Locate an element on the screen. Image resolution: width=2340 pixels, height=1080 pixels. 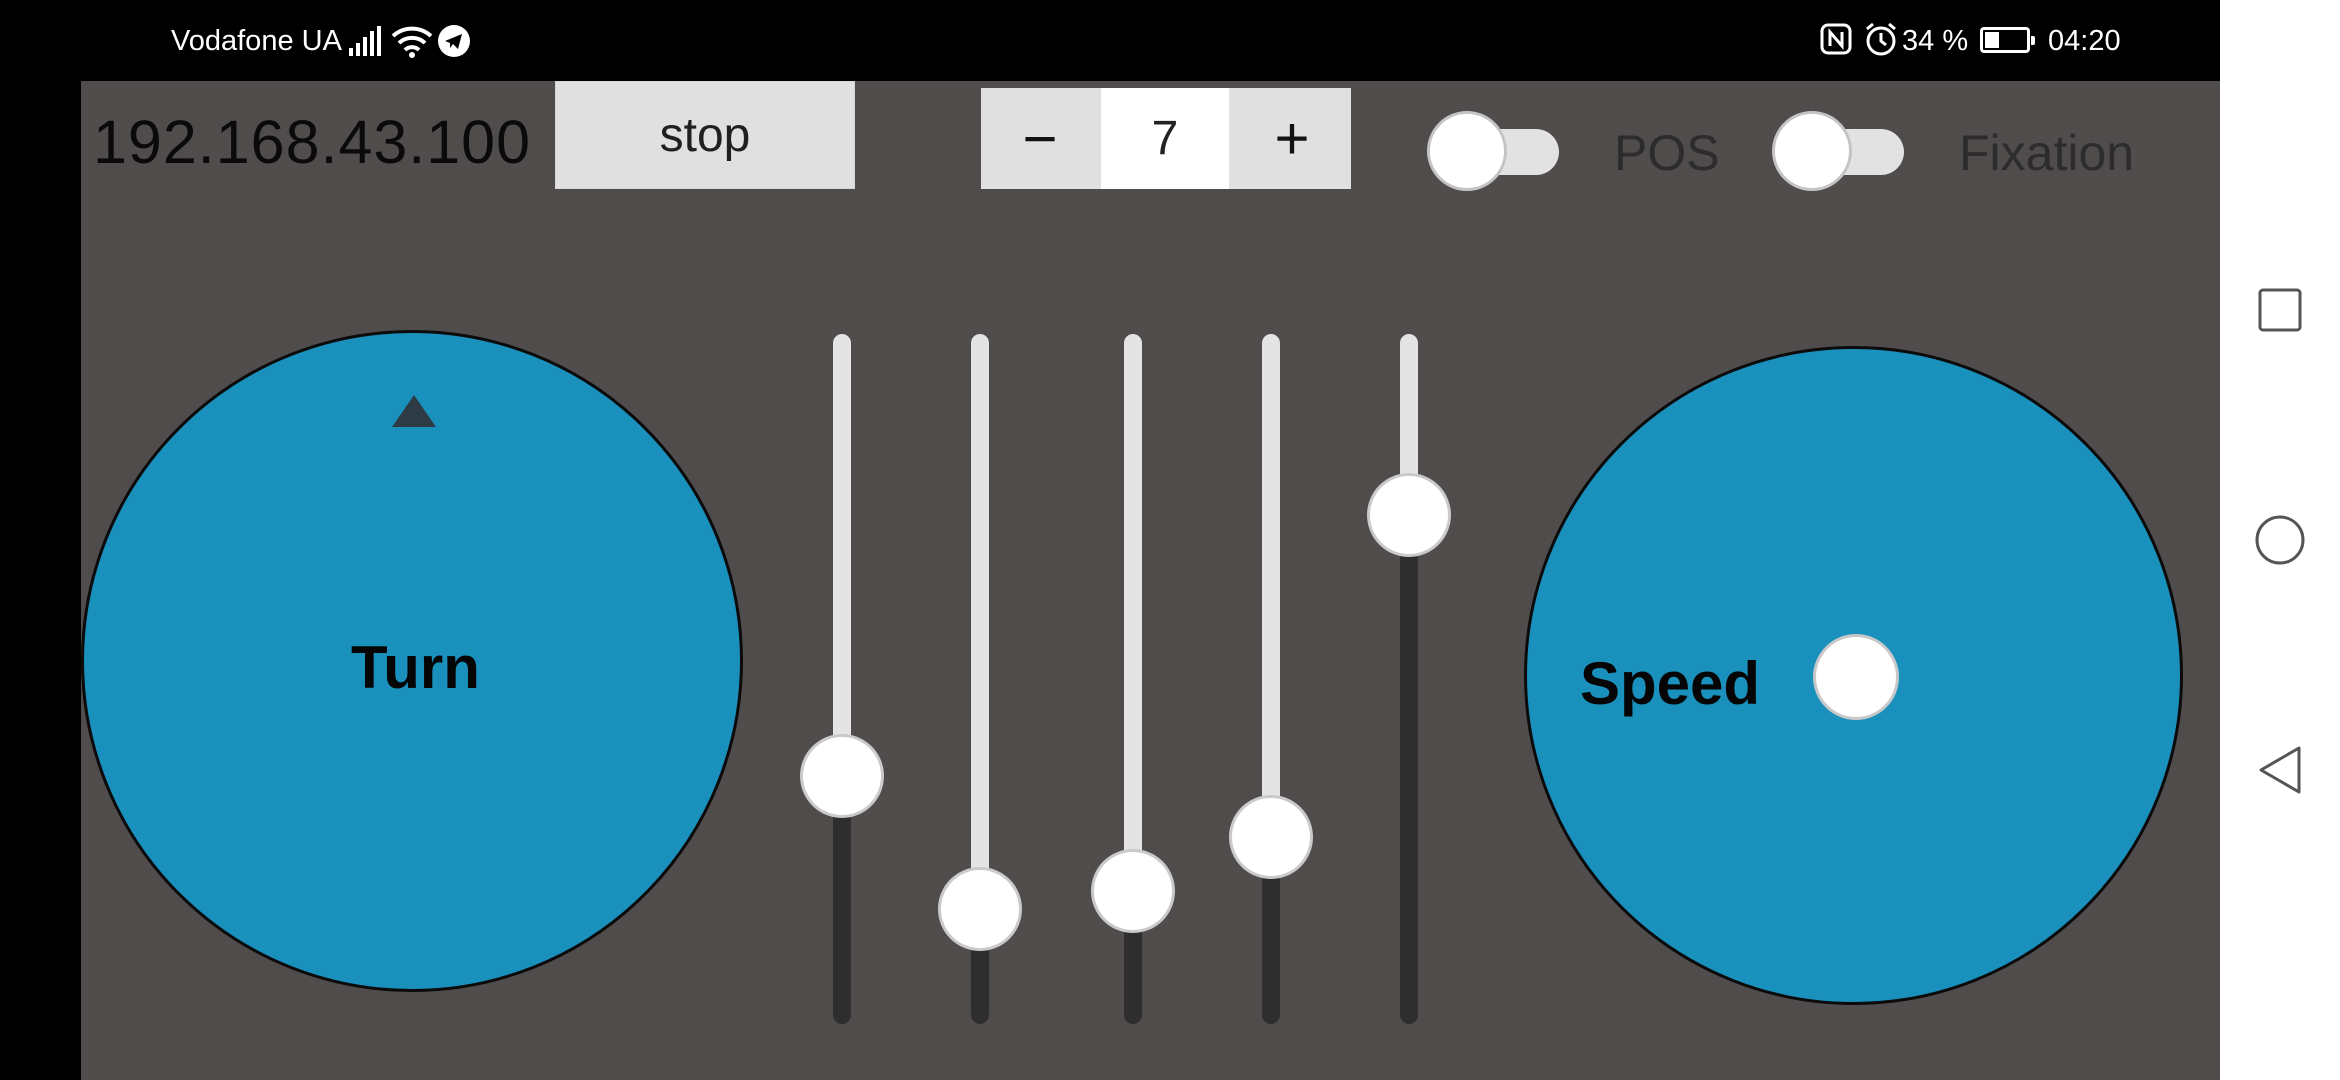
recents-square-icon is located at coordinates (2280, 310).